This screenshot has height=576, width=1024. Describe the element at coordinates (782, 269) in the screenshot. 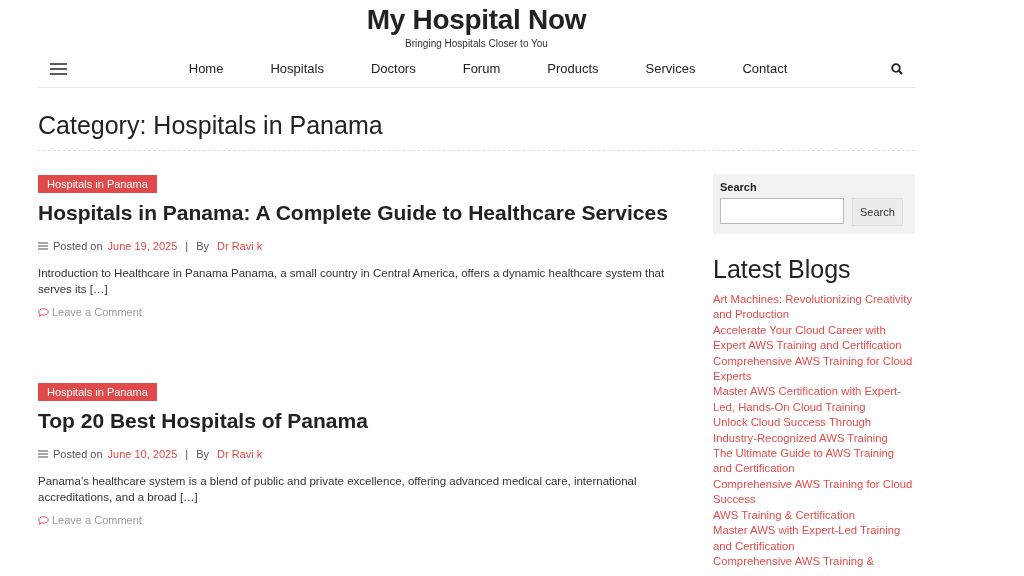

I see `widget-heading: Latest Blogs` at that location.